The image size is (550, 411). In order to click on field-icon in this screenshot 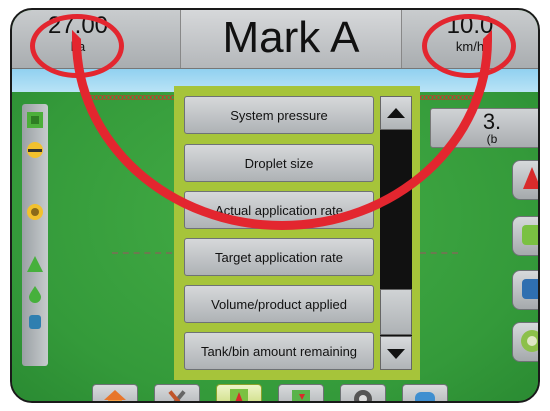, I will do `click(301, 395)`.